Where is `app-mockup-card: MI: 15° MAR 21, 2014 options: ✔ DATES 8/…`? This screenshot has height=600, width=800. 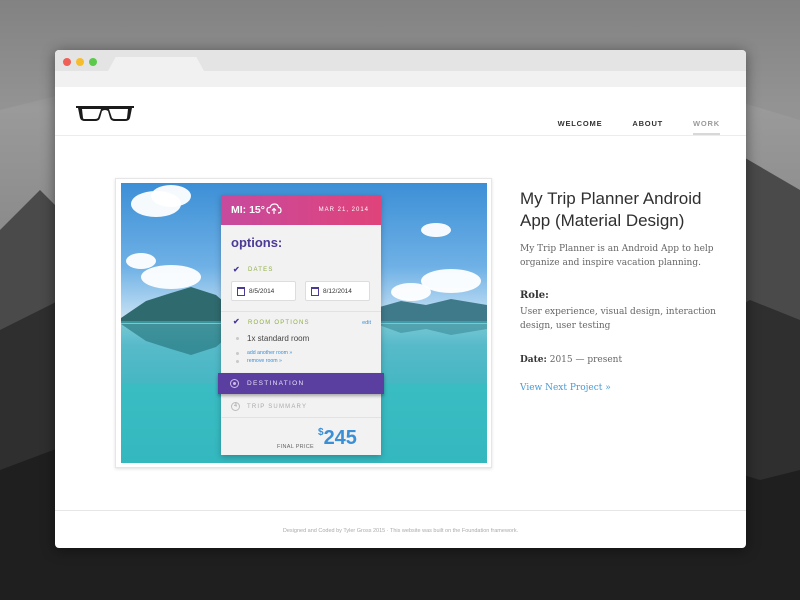
app-mockup-card: MI: 15° MAR 21, 2014 options: ✔ DATES 8/… is located at coordinates (301, 325).